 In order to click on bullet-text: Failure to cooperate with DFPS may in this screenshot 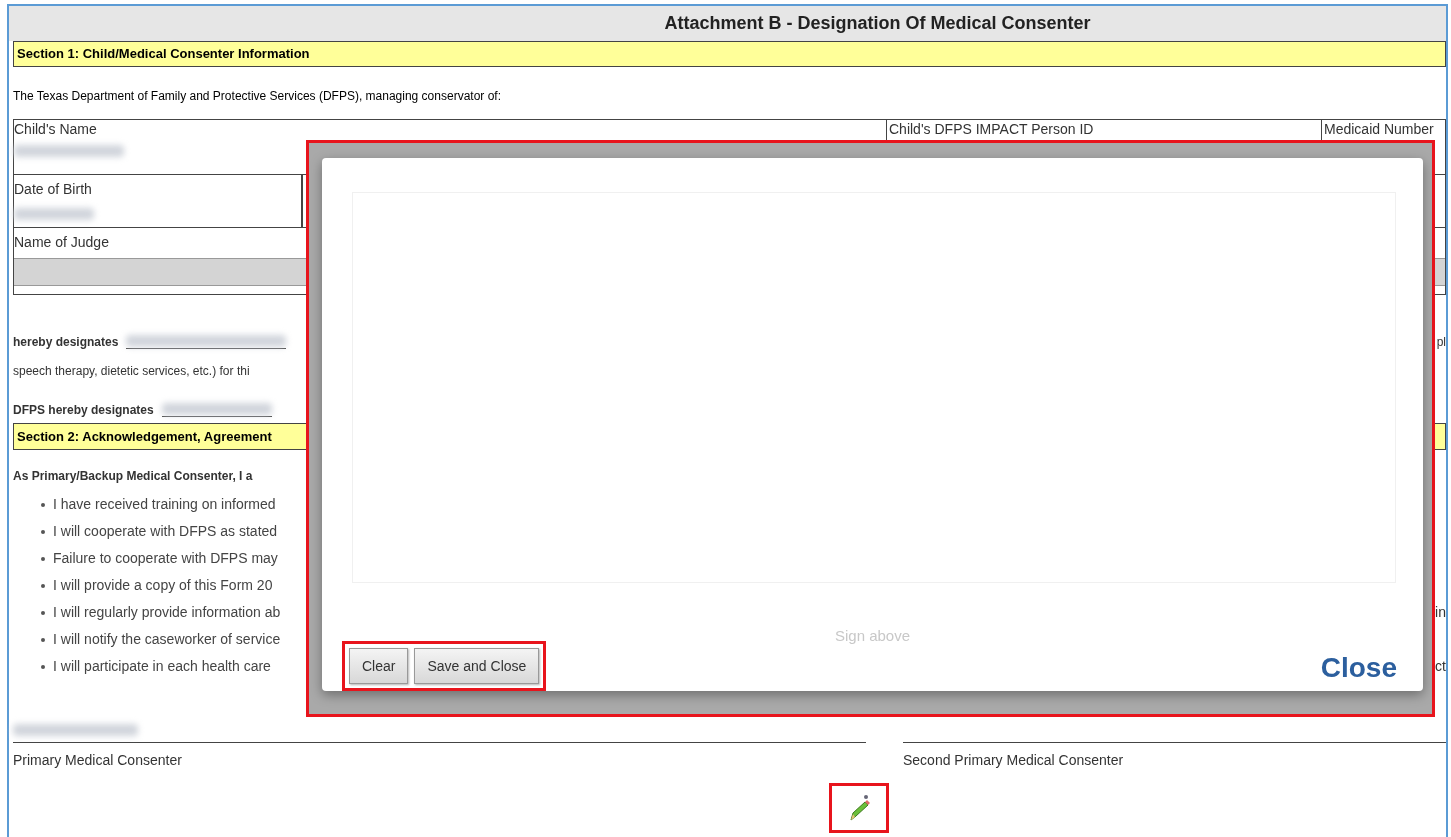, I will do `click(165, 558)`.